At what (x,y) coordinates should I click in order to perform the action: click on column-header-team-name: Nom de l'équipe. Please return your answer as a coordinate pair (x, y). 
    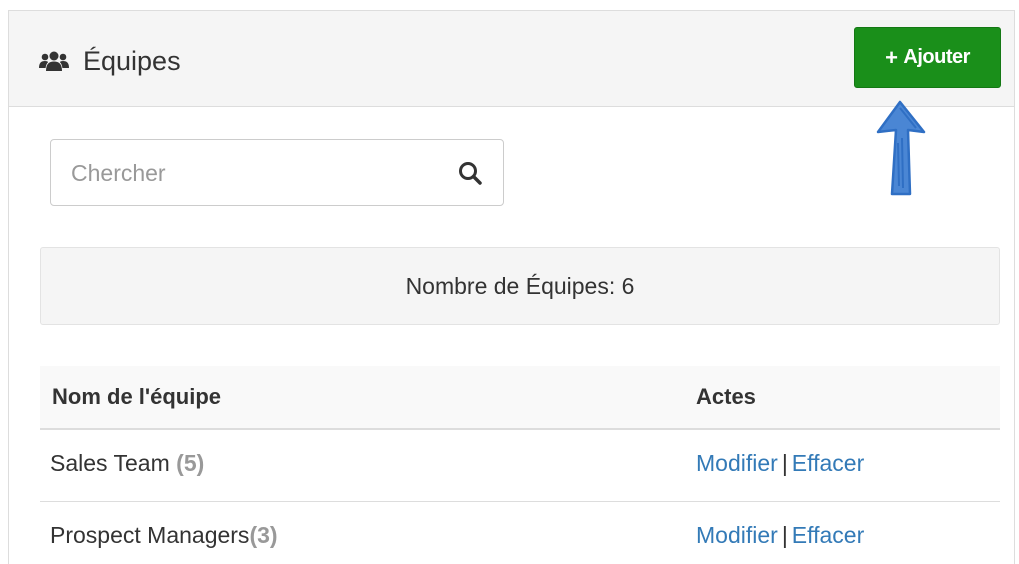
    Looking at the image, I should click on (137, 396).